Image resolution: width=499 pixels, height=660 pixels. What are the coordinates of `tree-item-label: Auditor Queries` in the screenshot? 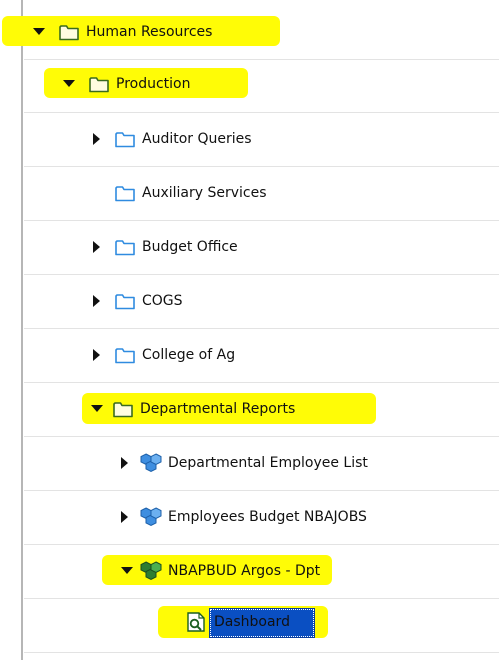 It's located at (197, 139).